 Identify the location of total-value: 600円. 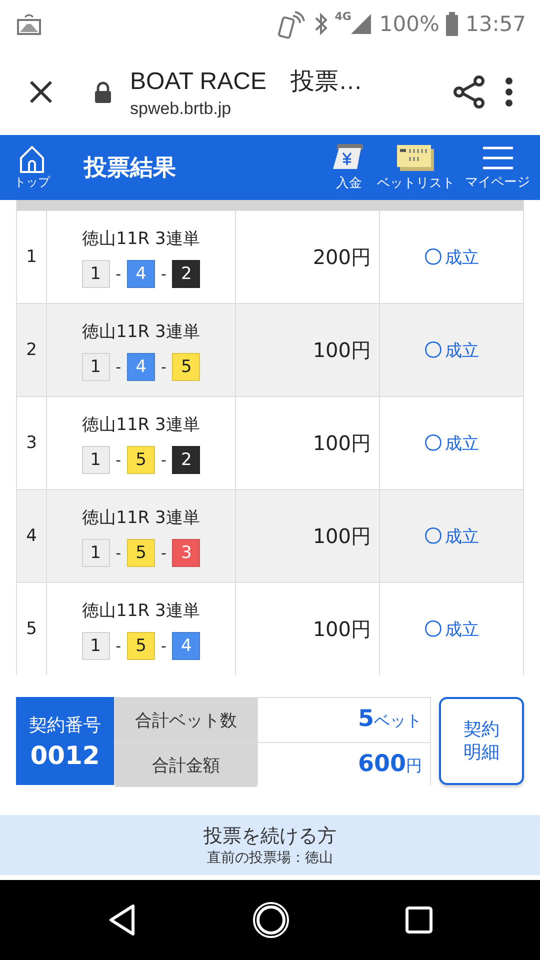
(344, 765).